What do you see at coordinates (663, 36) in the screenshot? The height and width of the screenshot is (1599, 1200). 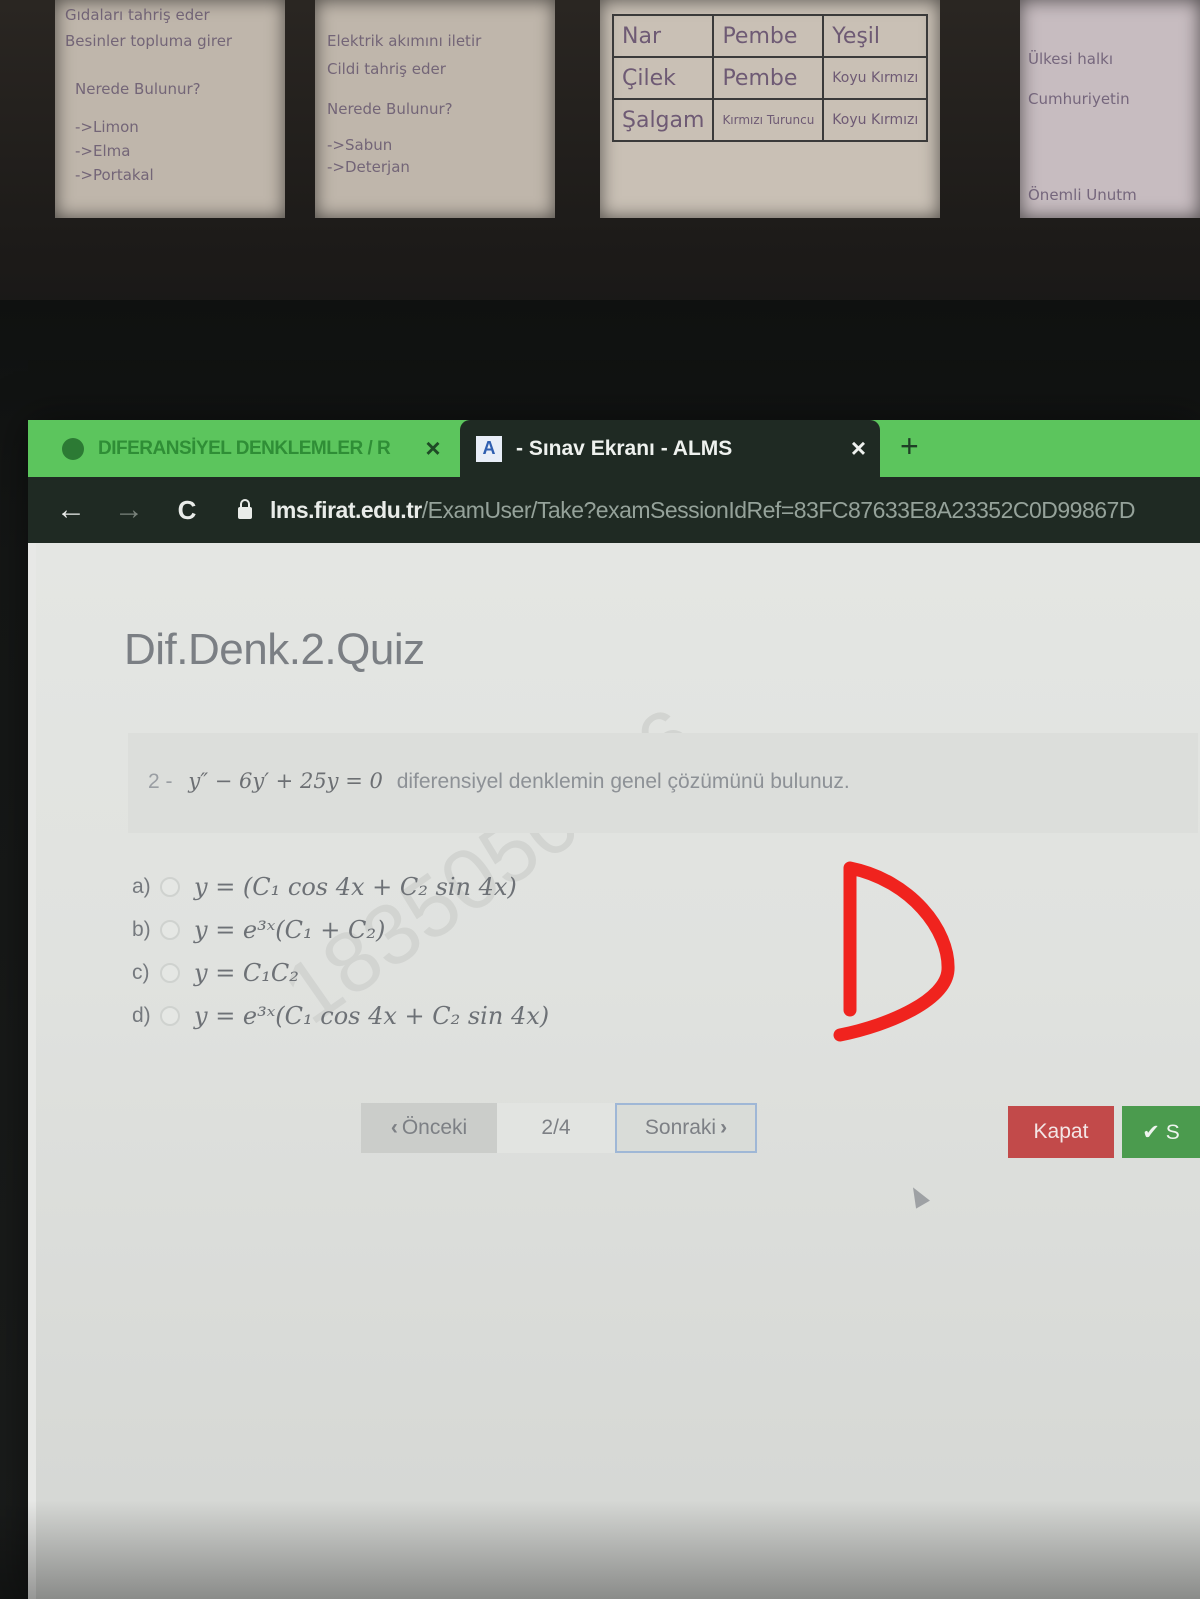 I see `poster-cell: Nar` at bounding box center [663, 36].